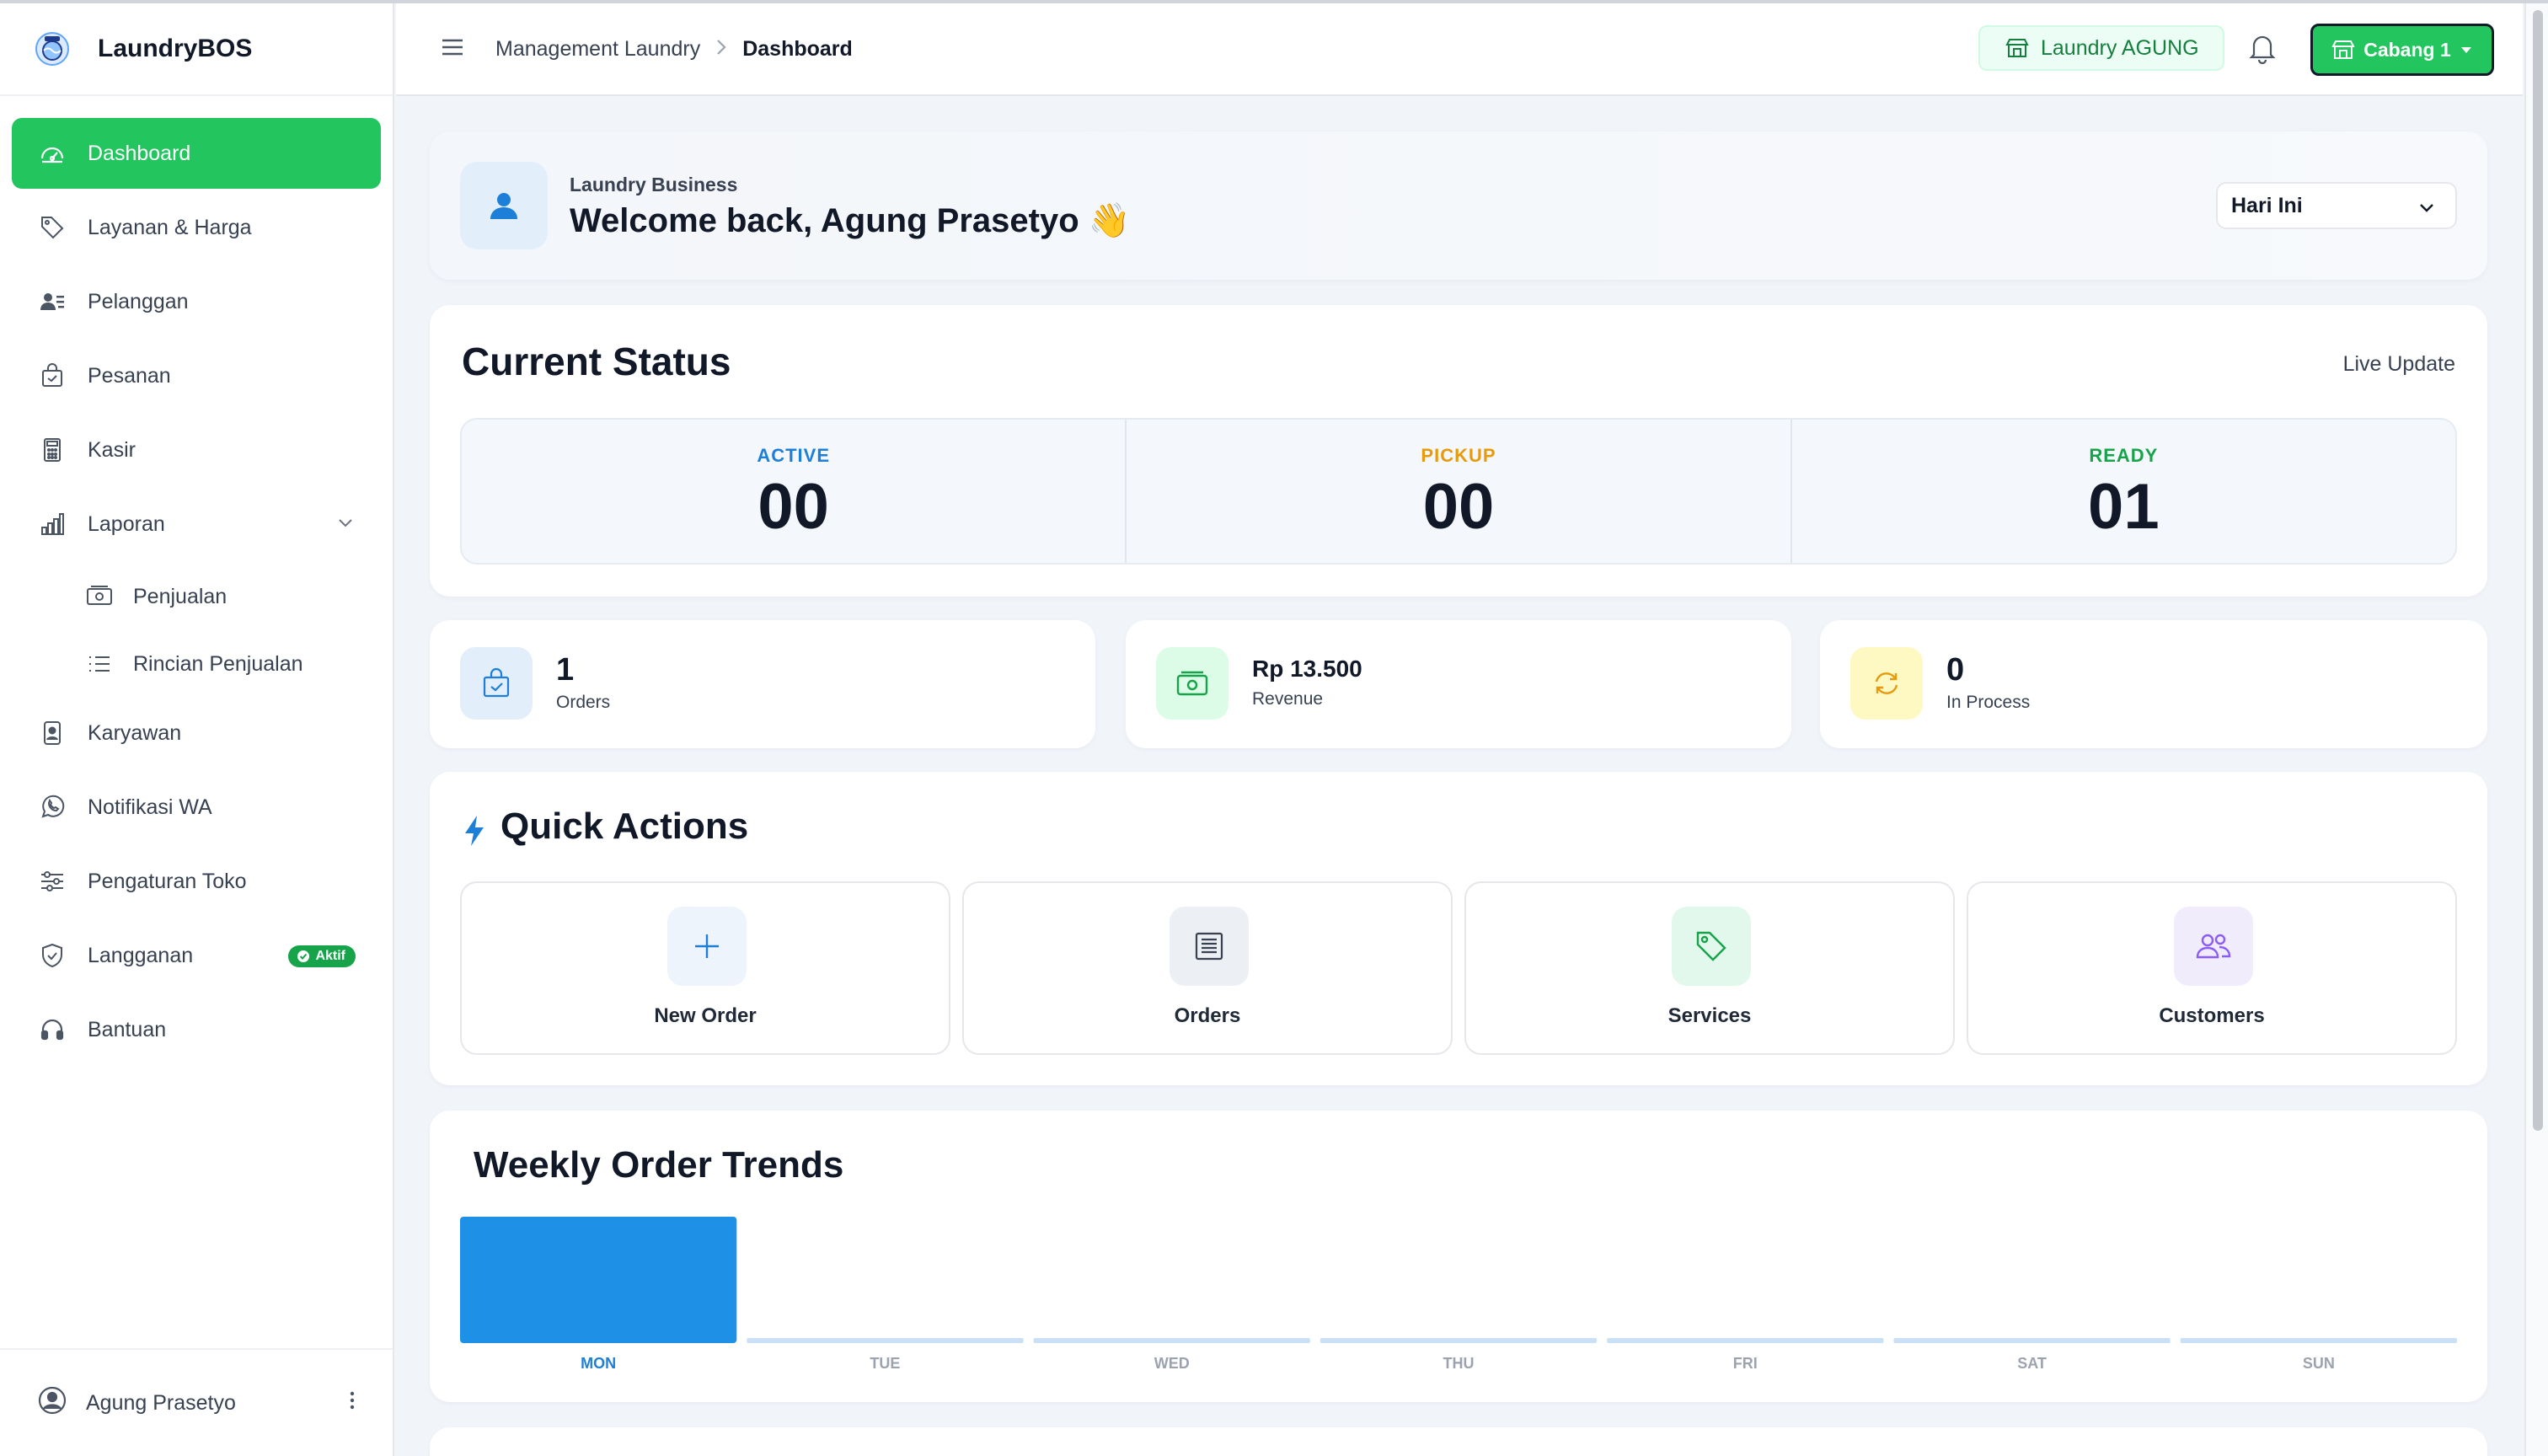  Describe the element at coordinates (583, 702) in the screenshot. I see `summary-label: Orders` at that location.